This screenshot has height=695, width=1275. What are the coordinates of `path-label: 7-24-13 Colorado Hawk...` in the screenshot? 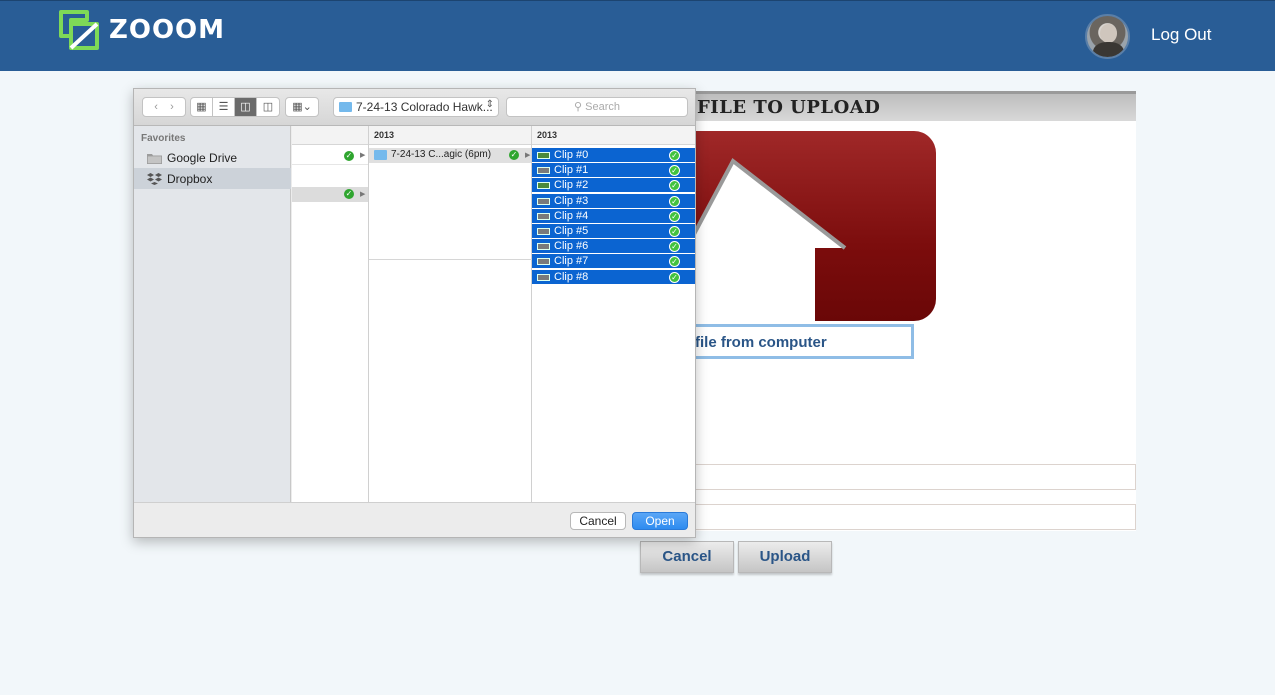 It's located at (424, 107).